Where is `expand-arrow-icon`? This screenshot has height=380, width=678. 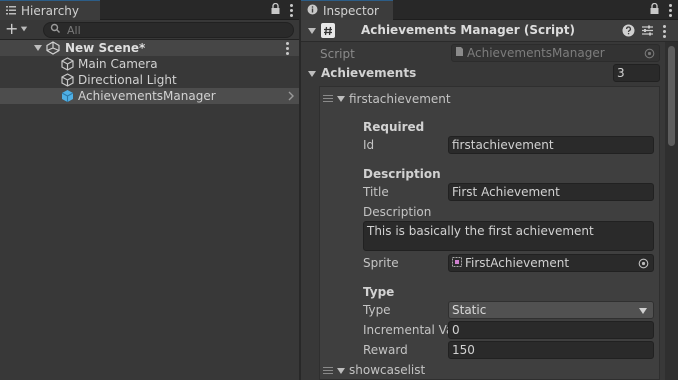
expand-arrow-icon is located at coordinates (38, 48).